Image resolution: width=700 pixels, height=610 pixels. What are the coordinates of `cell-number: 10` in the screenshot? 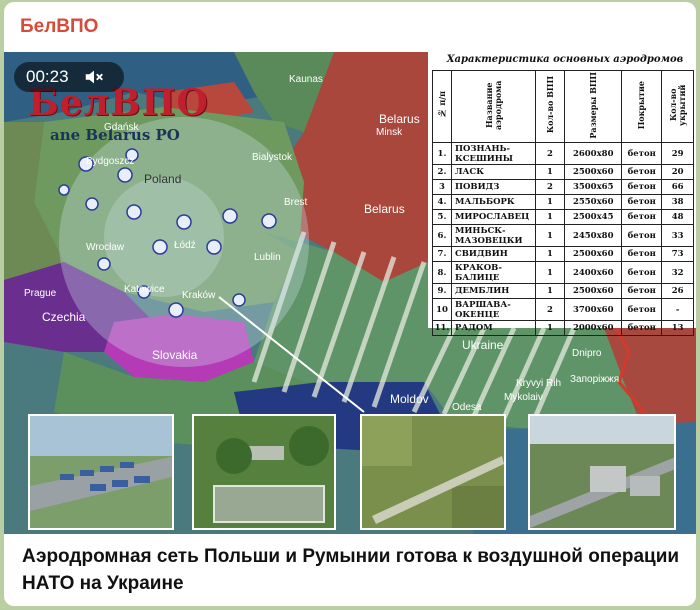 It's located at (442, 309).